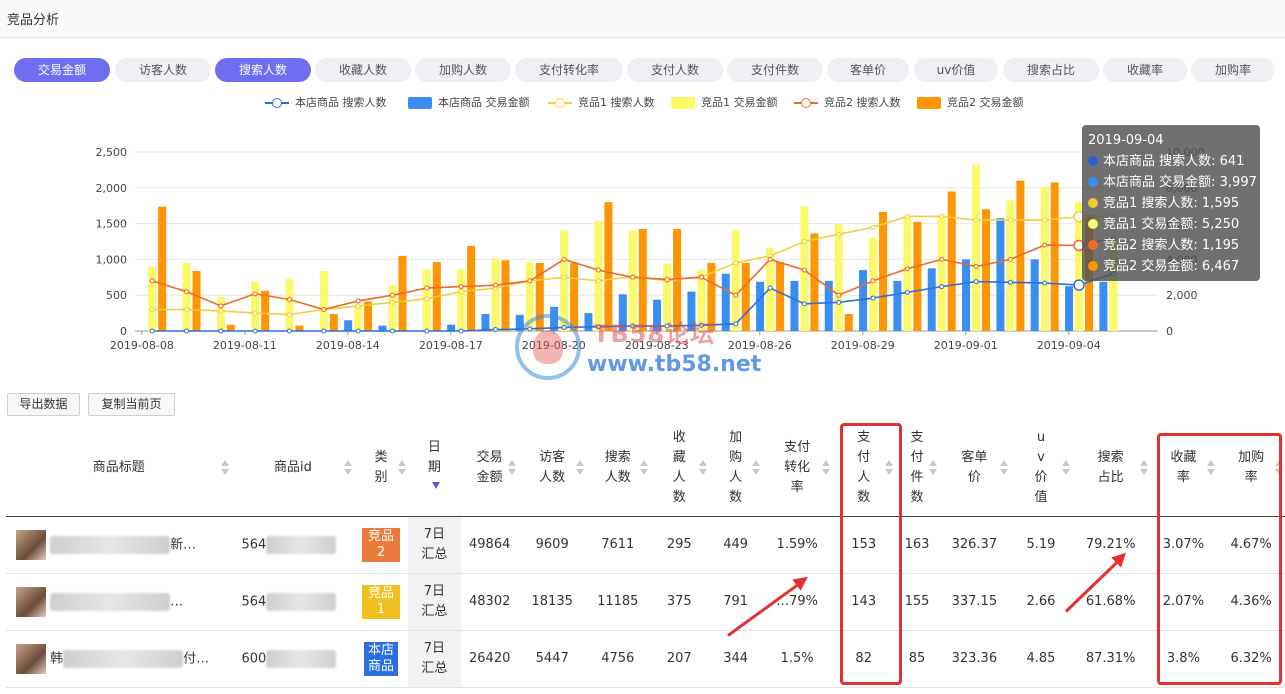 The height and width of the screenshot is (694, 1285). Describe the element at coordinates (618, 545) in the screenshot. I see `cell-search: 7611` at that location.